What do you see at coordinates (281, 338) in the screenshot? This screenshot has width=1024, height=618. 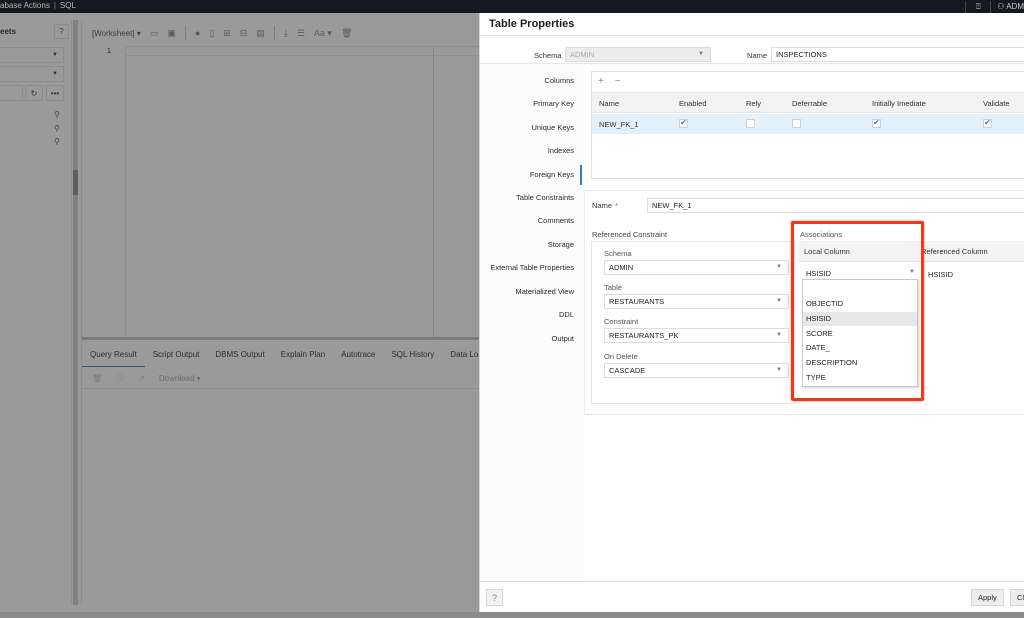 I see `editor-result-splitter` at bounding box center [281, 338].